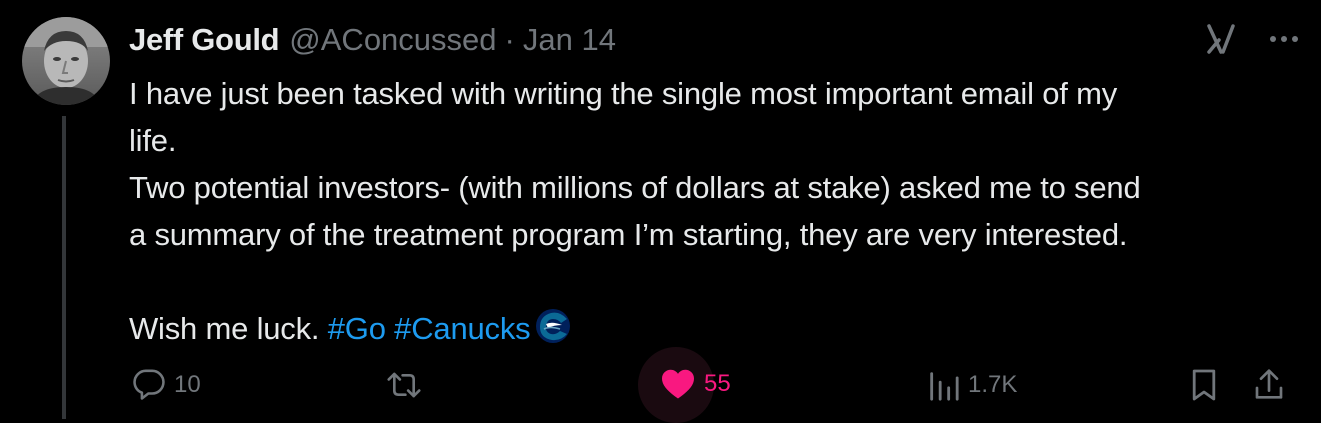 Image resolution: width=1321 pixels, height=423 pixels. What do you see at coordinates (1222, 39) in the screenshot?
I see `grok-icon` at bounding box center [1222, 39].